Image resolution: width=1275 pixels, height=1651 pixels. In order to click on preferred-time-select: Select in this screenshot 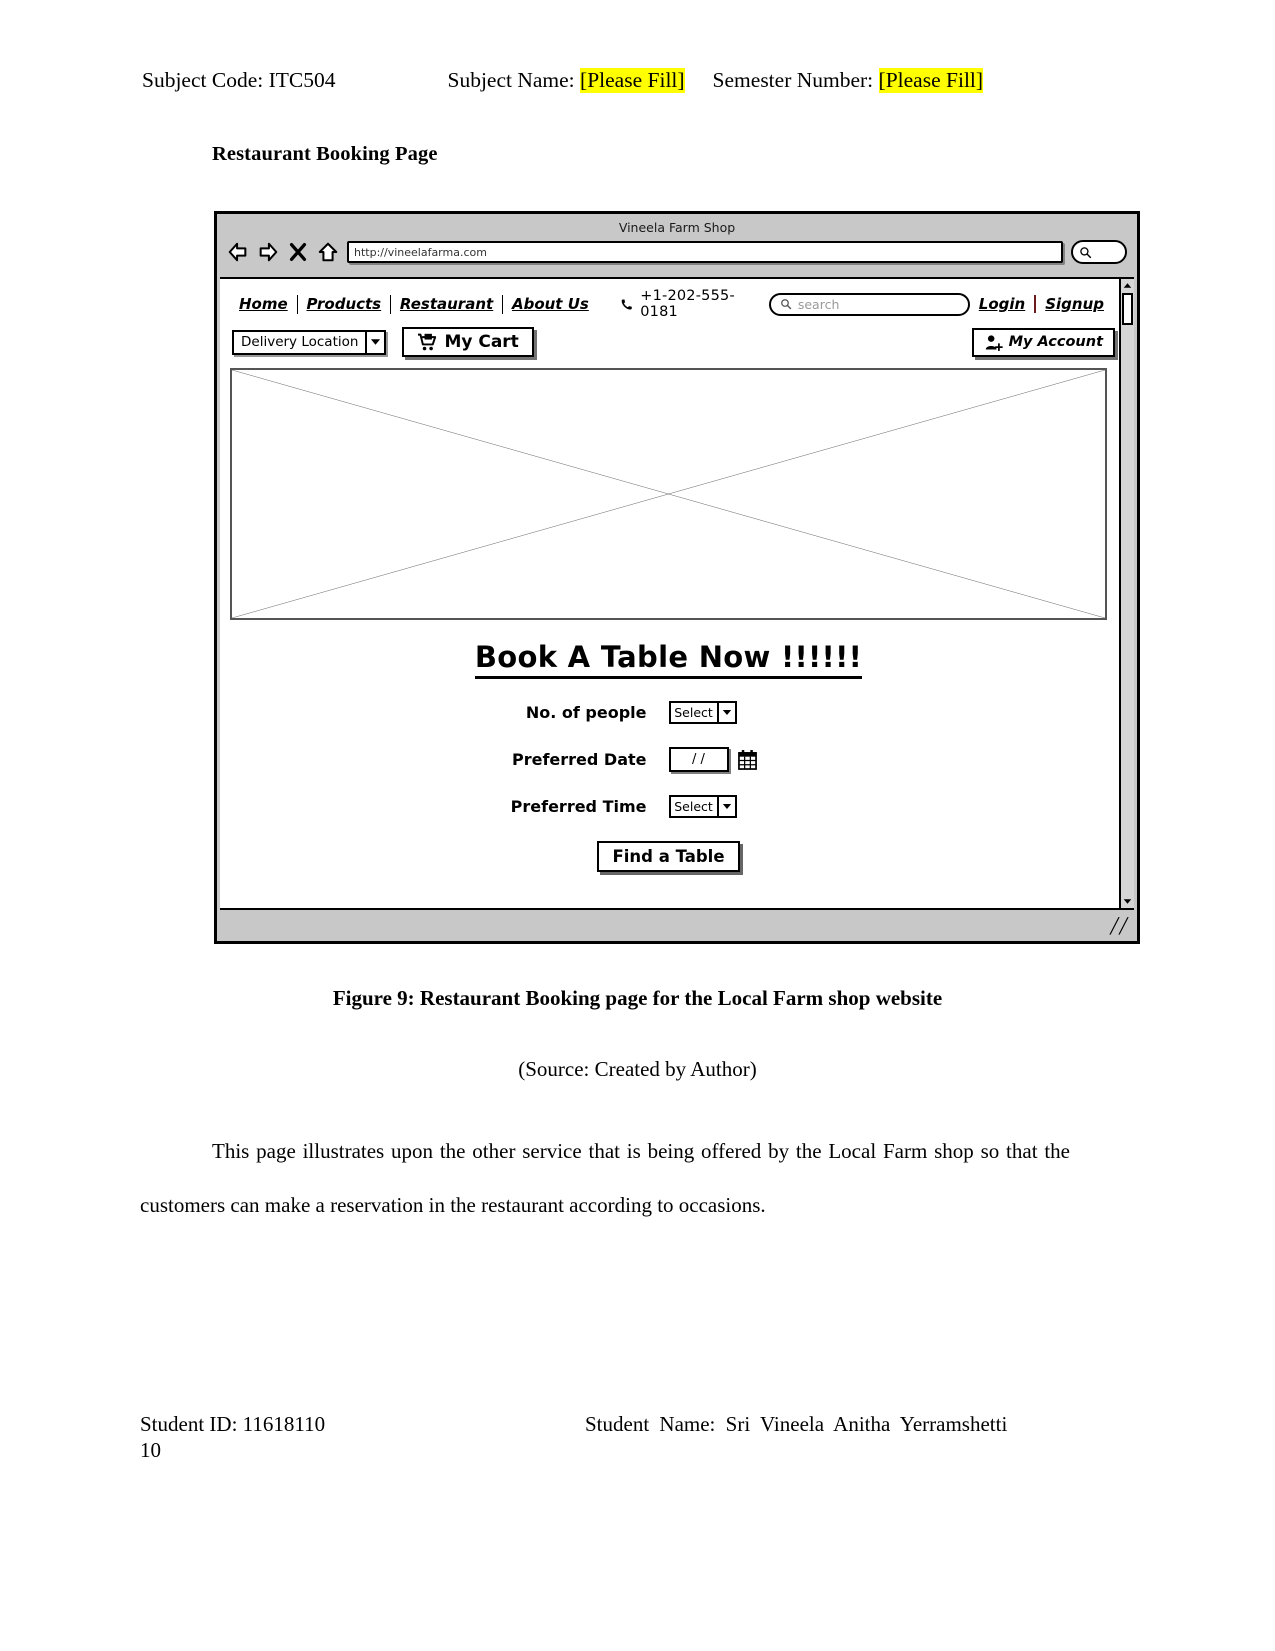, I will do `click(702, 806)`.